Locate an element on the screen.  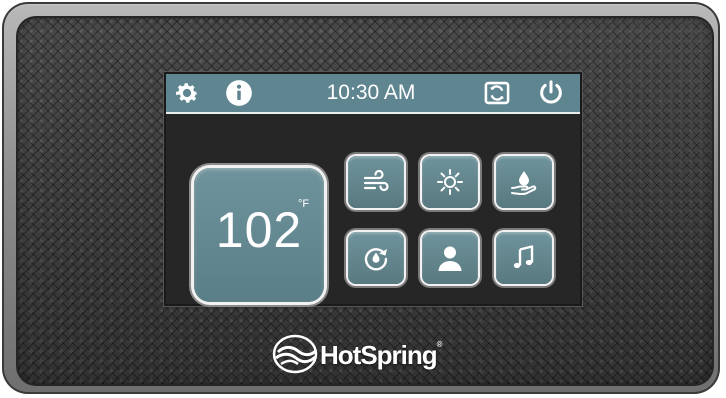
gear-icon is located at coordinates (187, 93).